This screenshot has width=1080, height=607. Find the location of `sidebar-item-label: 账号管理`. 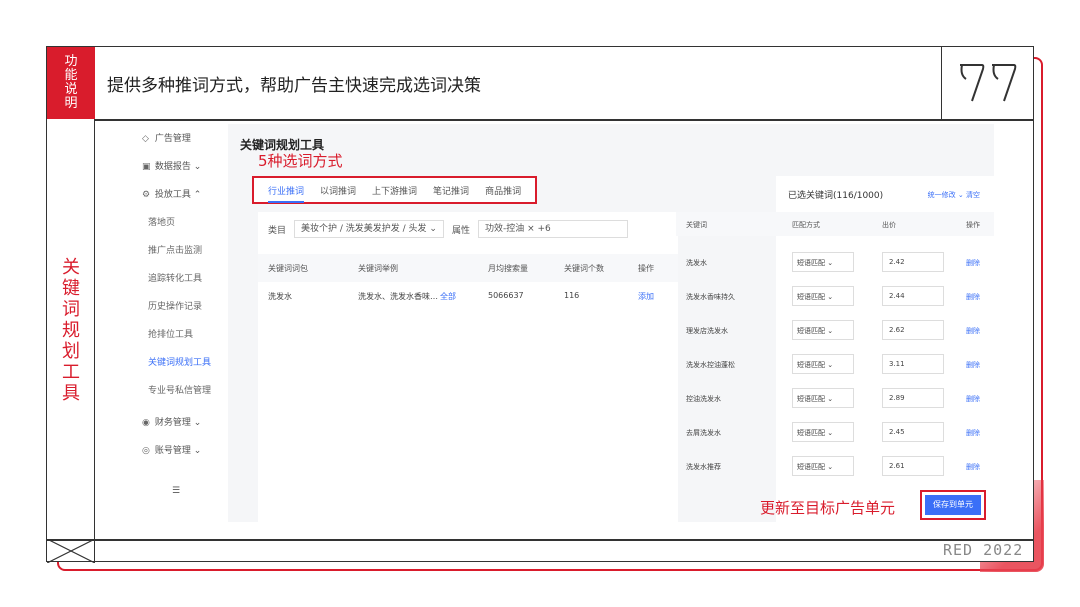

sidebar-item-label: 账号管理 is located at coordinates (172, 451).